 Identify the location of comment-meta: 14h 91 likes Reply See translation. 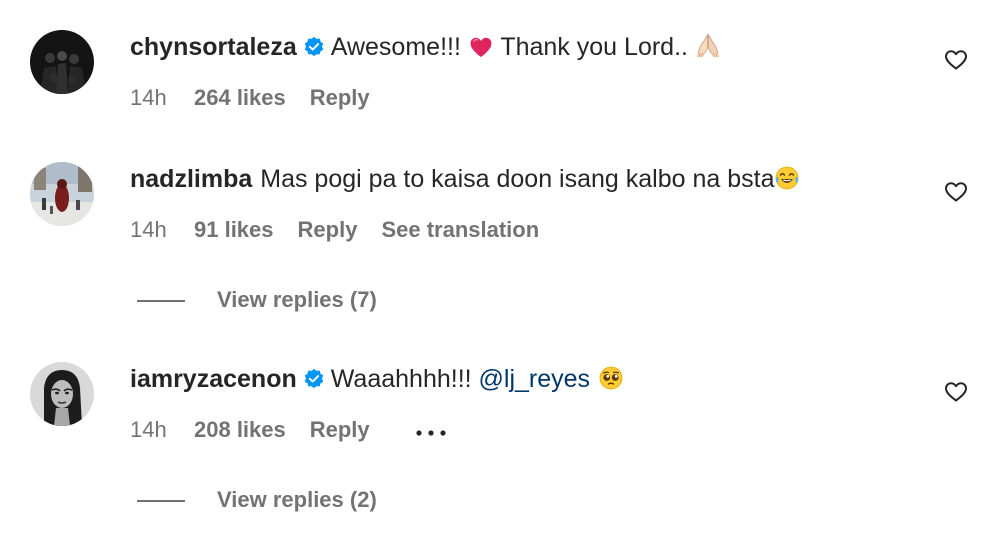
(334, 230).